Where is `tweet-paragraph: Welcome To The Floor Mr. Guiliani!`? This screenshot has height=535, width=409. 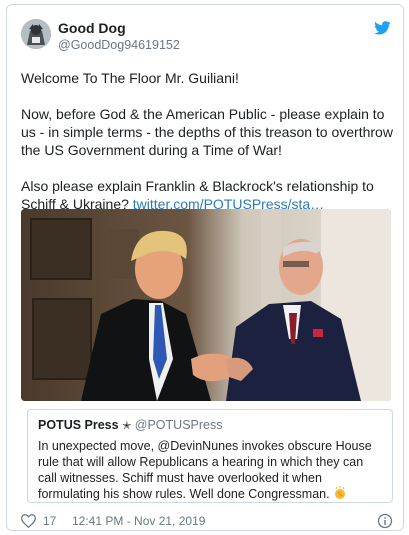 tweet-paragraph: Welcome To The Floor Mr. Guiliani! is located at coordinates (130, 78).